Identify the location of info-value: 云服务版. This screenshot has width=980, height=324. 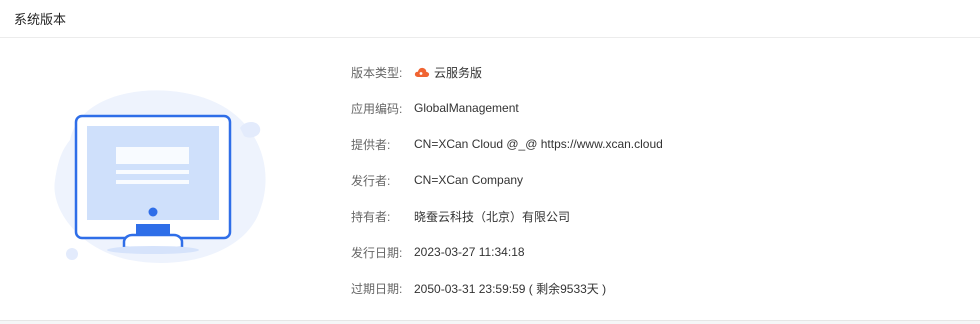
(448, 72).